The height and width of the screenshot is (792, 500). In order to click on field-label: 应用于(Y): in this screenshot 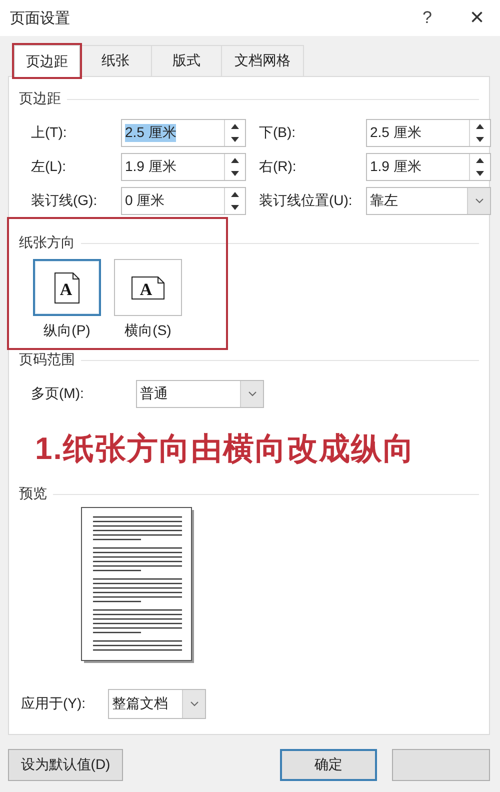, I will do `click(54, 704)`.